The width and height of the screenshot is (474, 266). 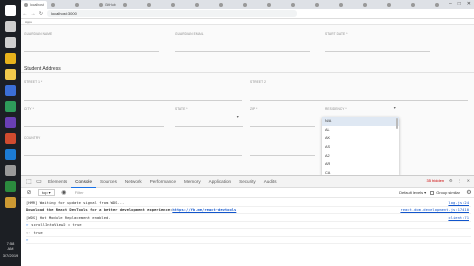 What do you see at coordinates (29, 192) in the screenshot?
I see `clear-console-icon: ⊘` at bounding box center [29, 192].